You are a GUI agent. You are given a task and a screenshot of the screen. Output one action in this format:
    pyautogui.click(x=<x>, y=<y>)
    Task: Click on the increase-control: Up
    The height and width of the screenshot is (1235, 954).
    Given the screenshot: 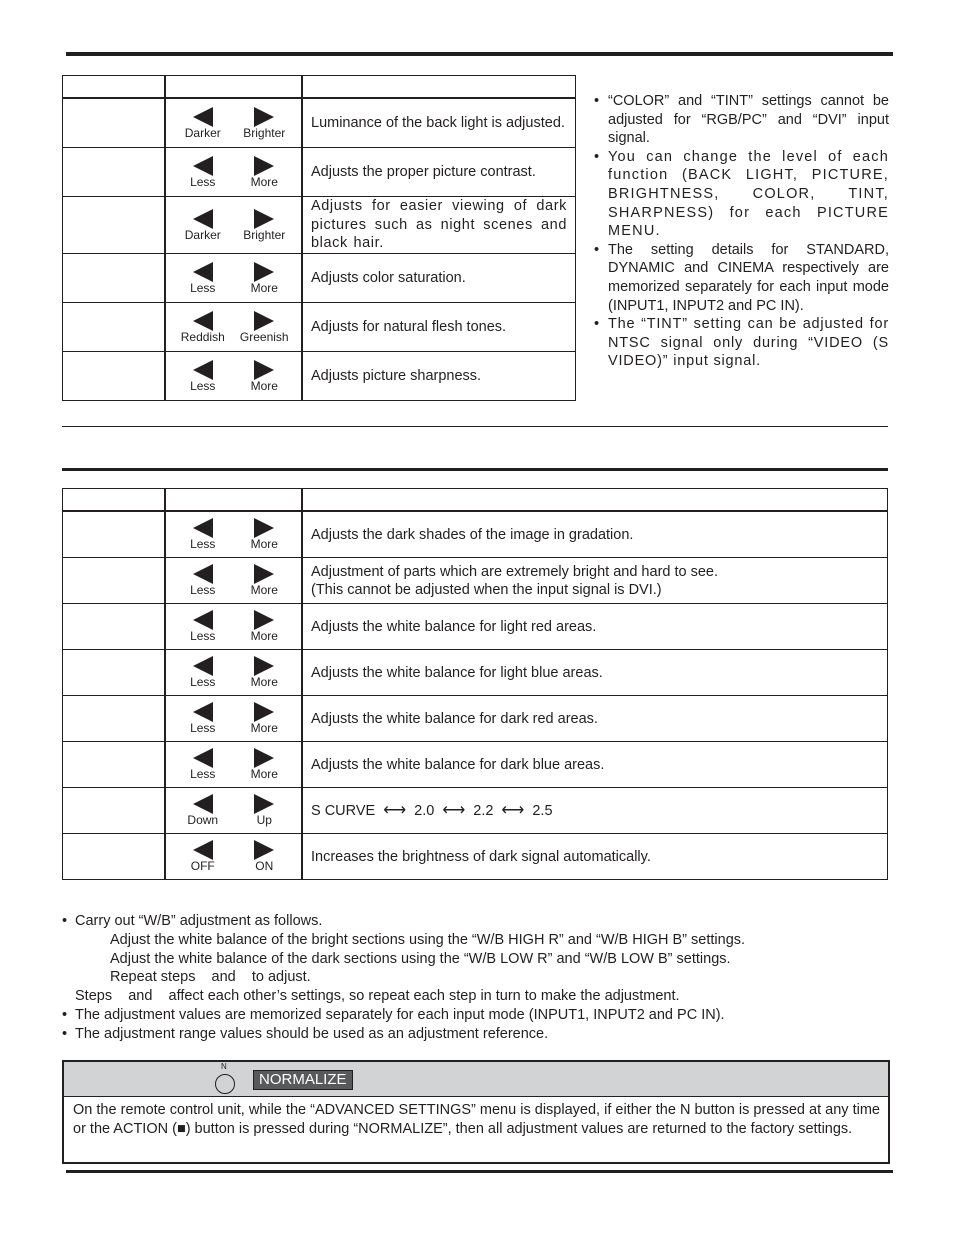 What is the action you would take?
    pyautogui.click(x=265, y=810)
    